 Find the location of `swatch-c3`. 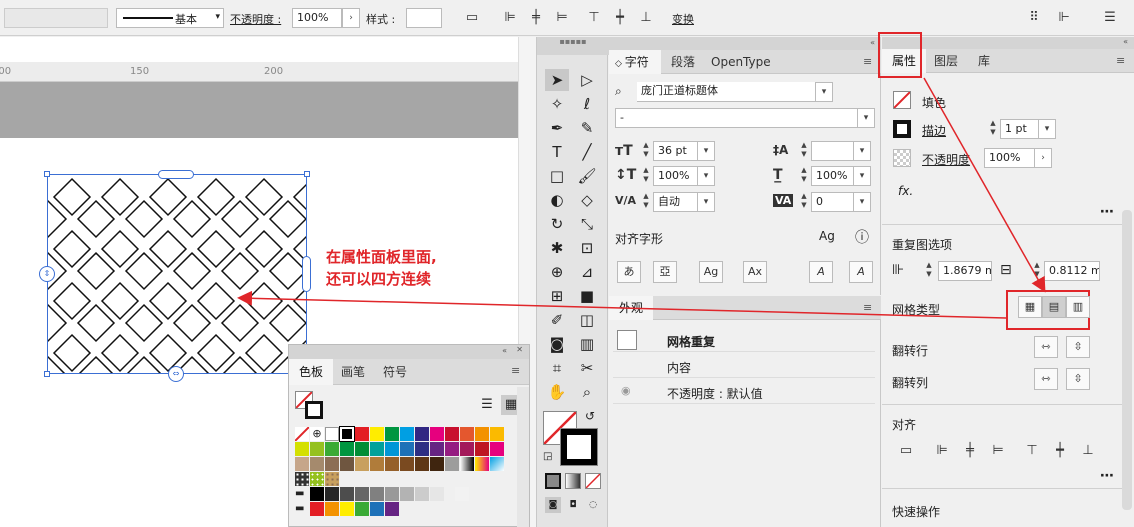

swatch-c3 is located at coordinates (482, 434).